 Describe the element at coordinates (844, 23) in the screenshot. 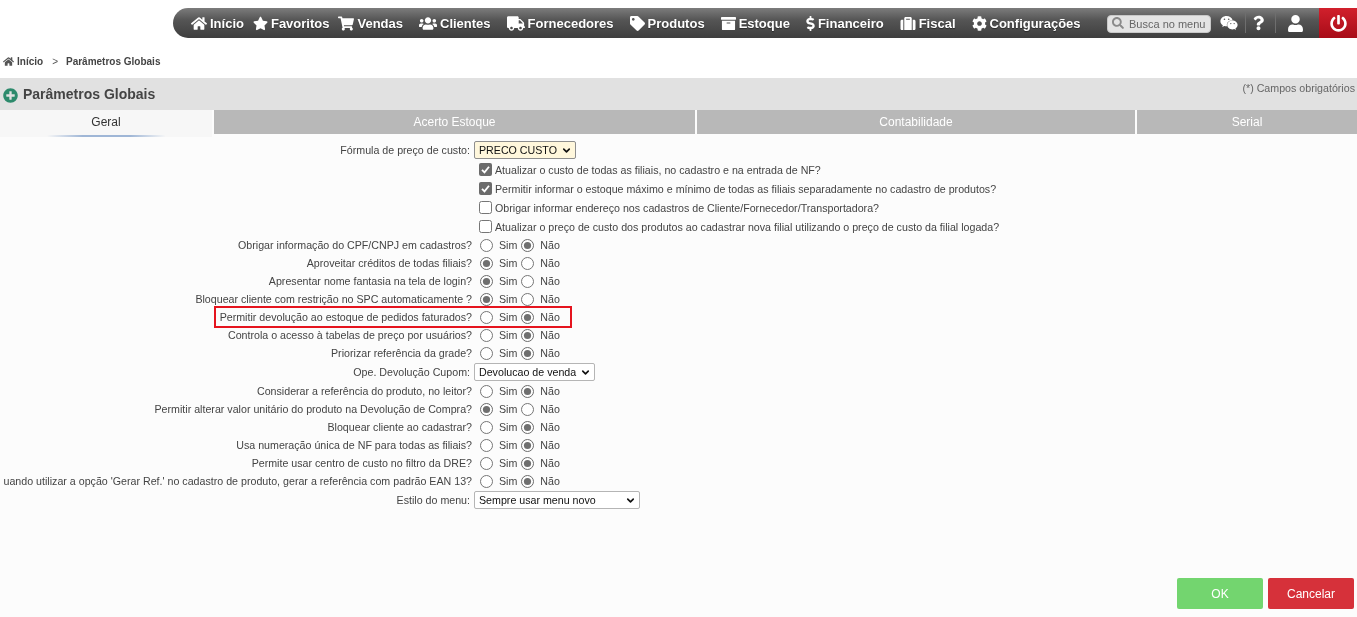

I see `nav-menu-item: Financeiro` at that location.